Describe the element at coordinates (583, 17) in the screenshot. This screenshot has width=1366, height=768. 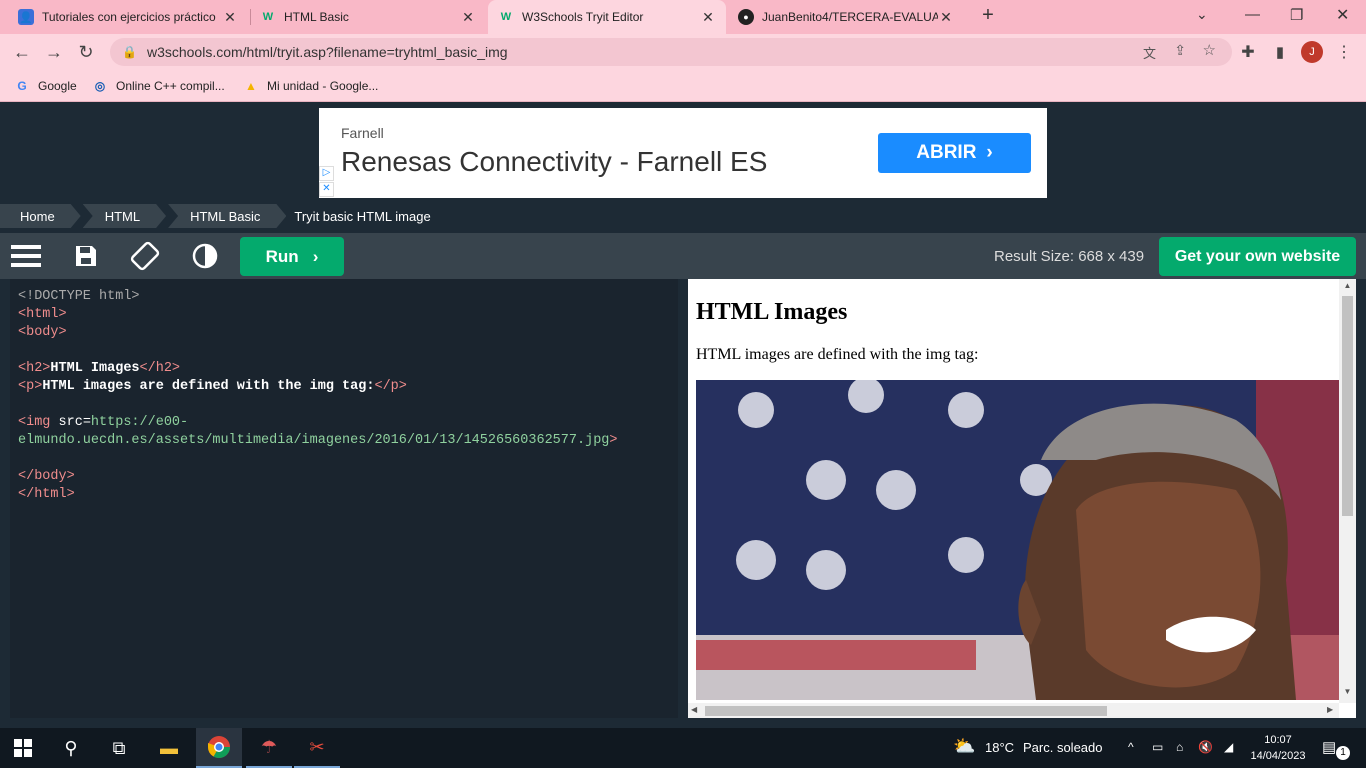
I see `tab-title: W3Schools Tryit Editor` at that location.